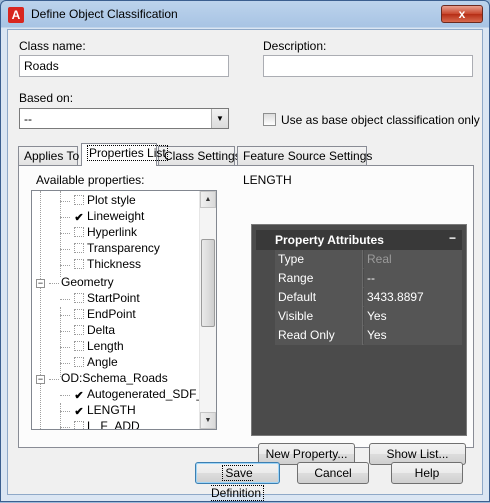 This screenshot has width=490, height=503. Describe the element at coordinates (380, 120) in the screenshot. I see `base-only-label: Use as base object classification only` at that location.